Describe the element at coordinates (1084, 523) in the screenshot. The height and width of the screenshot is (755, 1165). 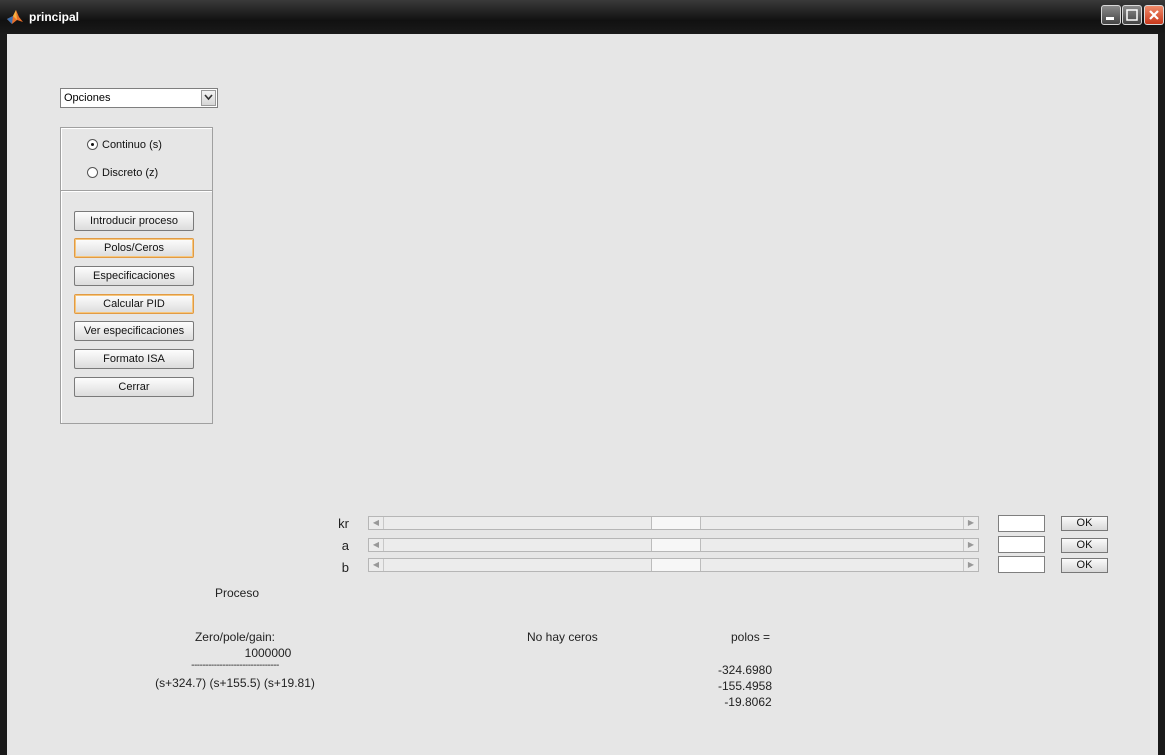
I see `kr-ok-button: OK` at that location.